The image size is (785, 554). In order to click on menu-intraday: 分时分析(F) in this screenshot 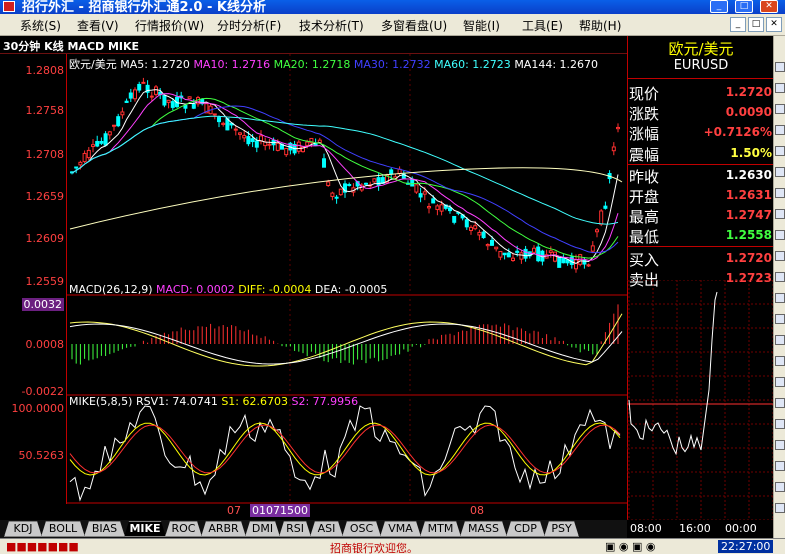, I will do `click(249, 25)`.